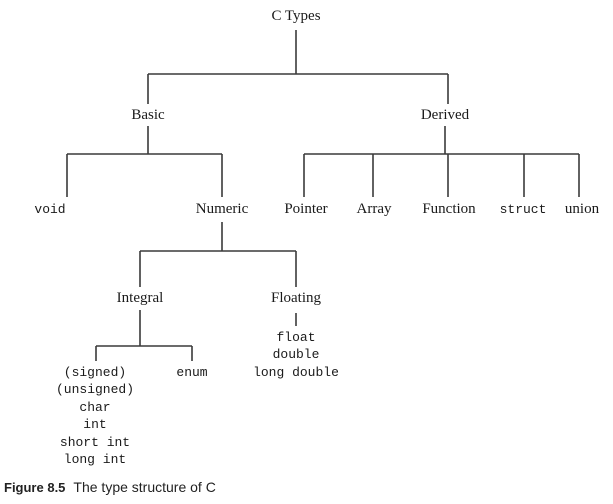 This screenshot has height=504, width=613. Describe the element at coordinates (140, 298) in the screenshot. I see `node-integral: Integral` at that location.